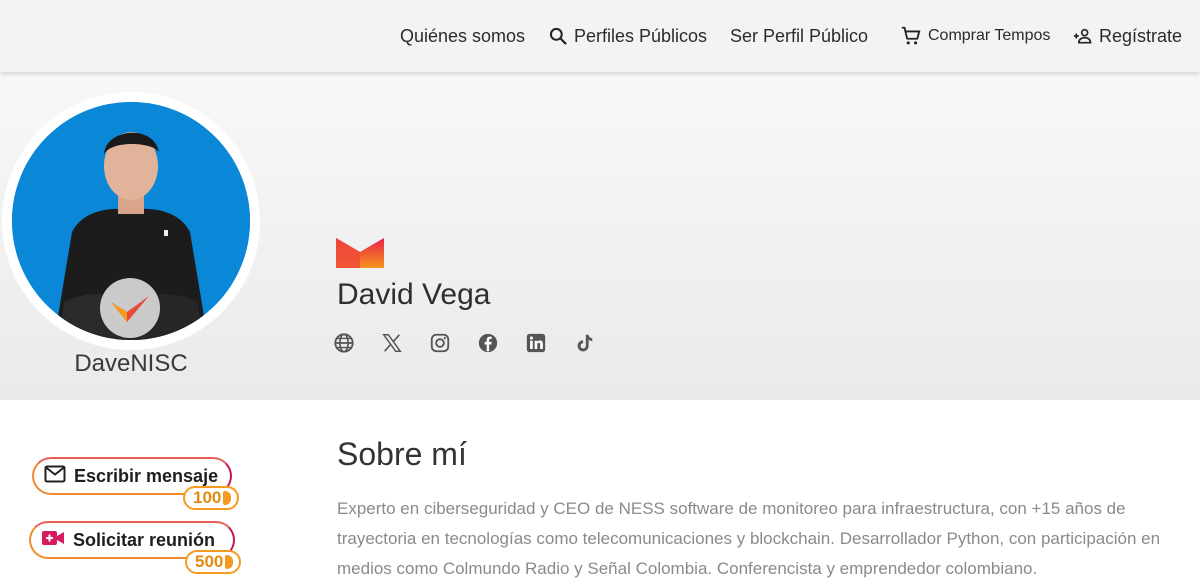 This screenshot has width=1200, height=584. I want to click on nav-register: Regístrate, so click(1127, 36).